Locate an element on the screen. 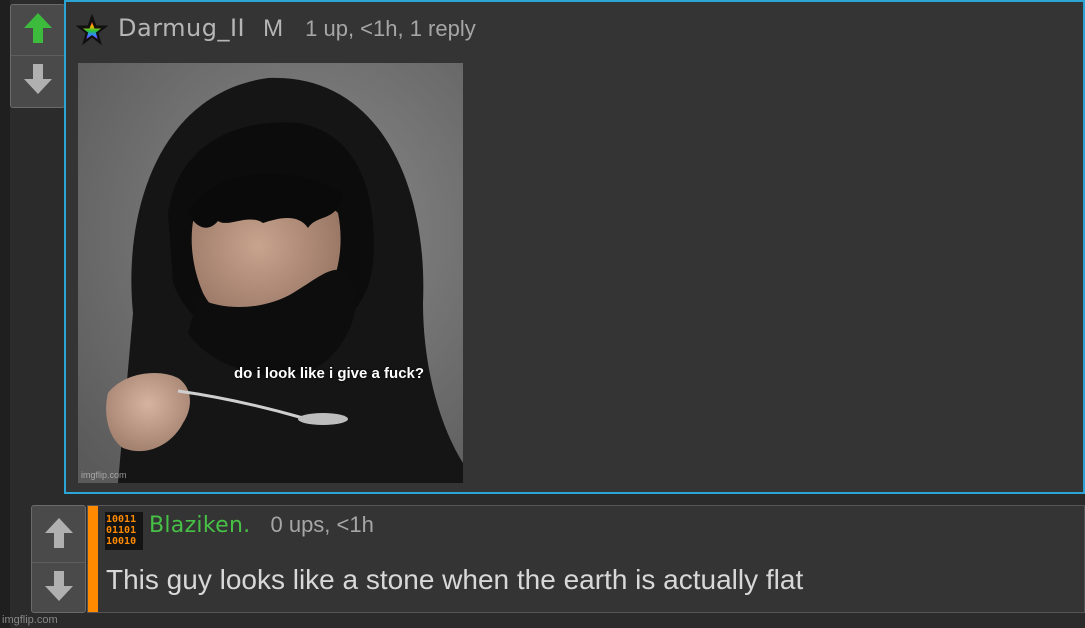 Image resolution: width=1085 pixels, height=628 pixels. user-star-badge-icon is located at coordinates (92, 30).